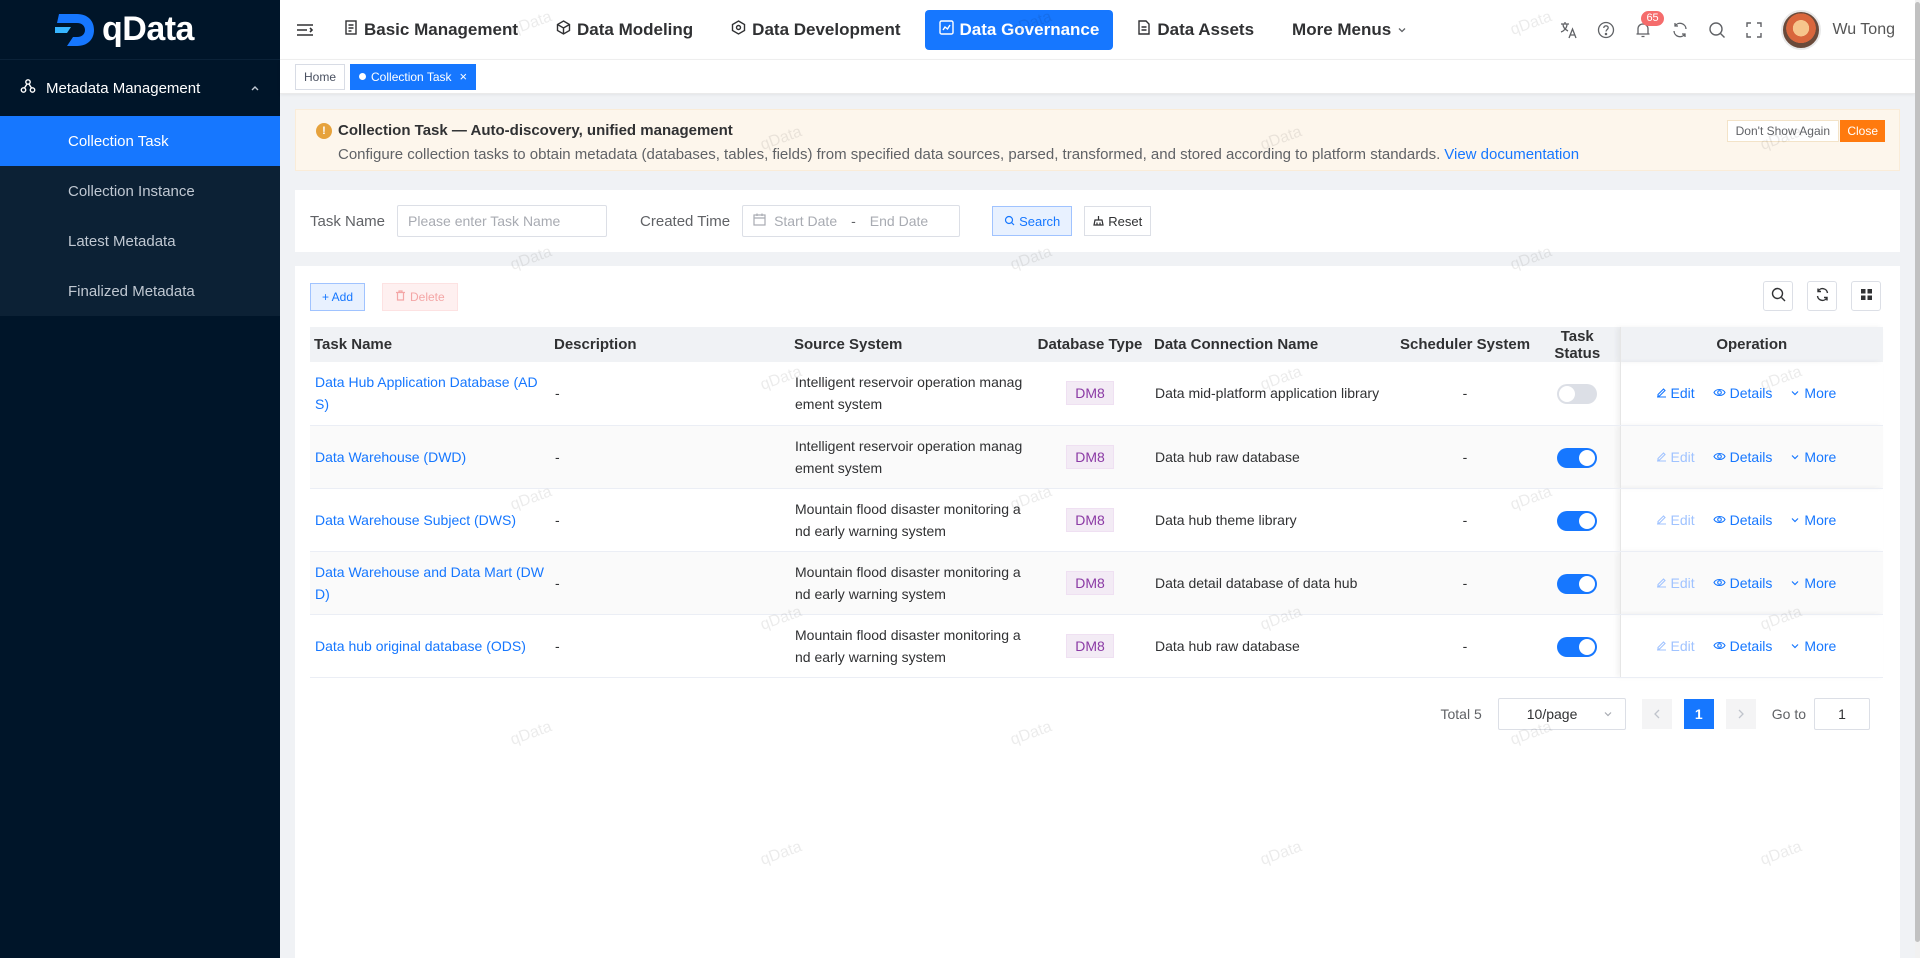  I want to click on task-name-link: Data Hub Application Database (ADS), so click(426, 393).